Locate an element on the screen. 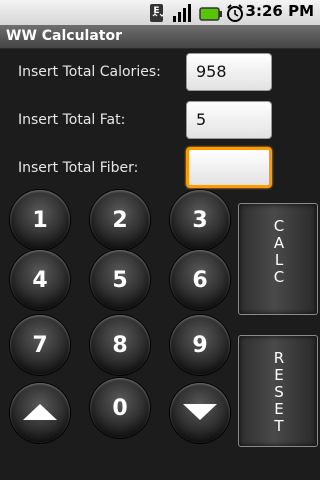  key-1-button: 1 is located at coordinates (40, 220).